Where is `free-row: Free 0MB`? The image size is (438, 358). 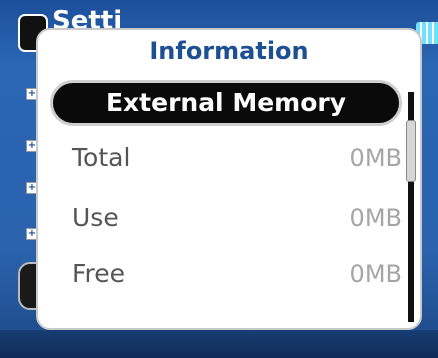 free-row: Free 0MB is located at coordinates (237, 274).